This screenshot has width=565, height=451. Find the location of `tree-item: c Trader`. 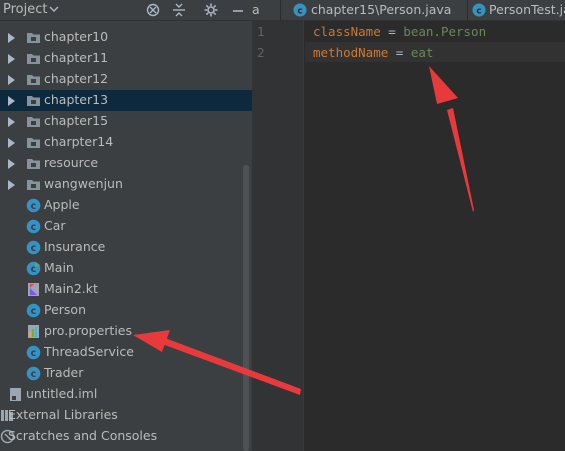

tree-item: c Trader is located at coordinates (126, 373).